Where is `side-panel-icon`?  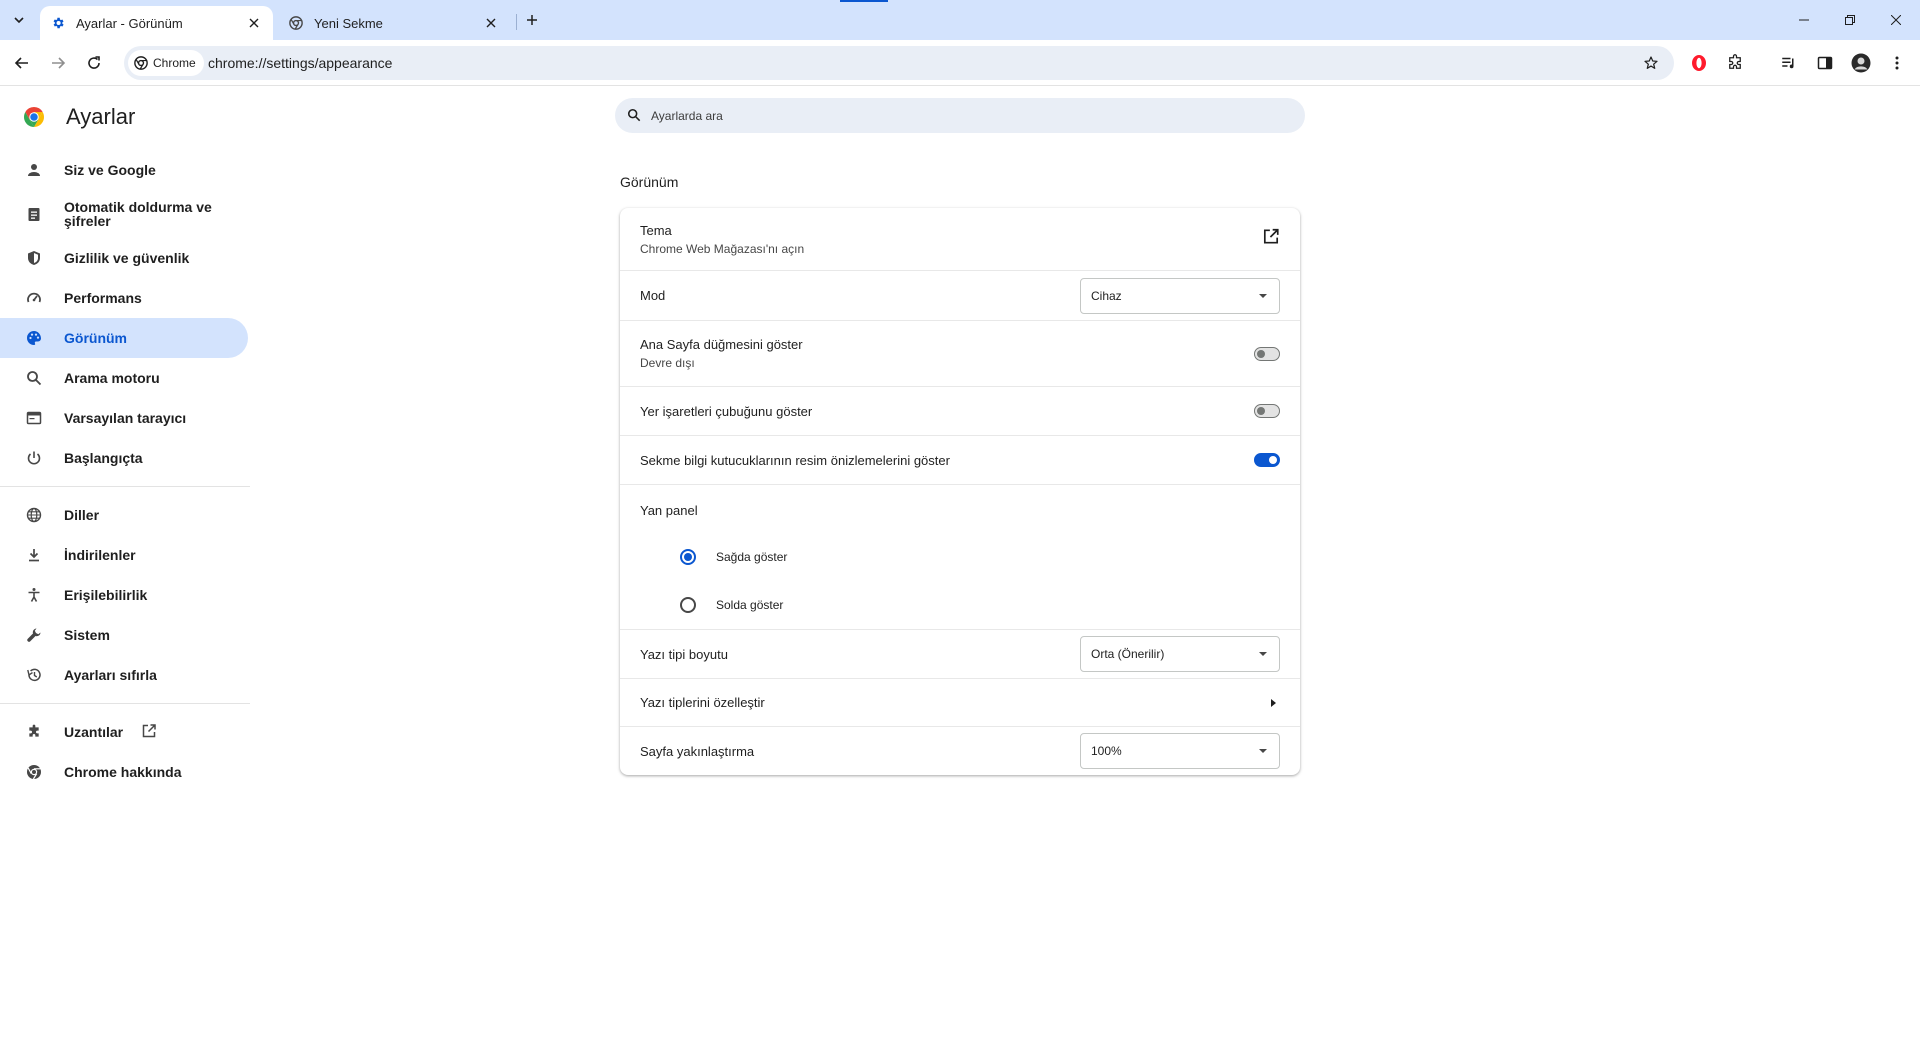
side-panel-icon is located at coordinates (1825, 63).